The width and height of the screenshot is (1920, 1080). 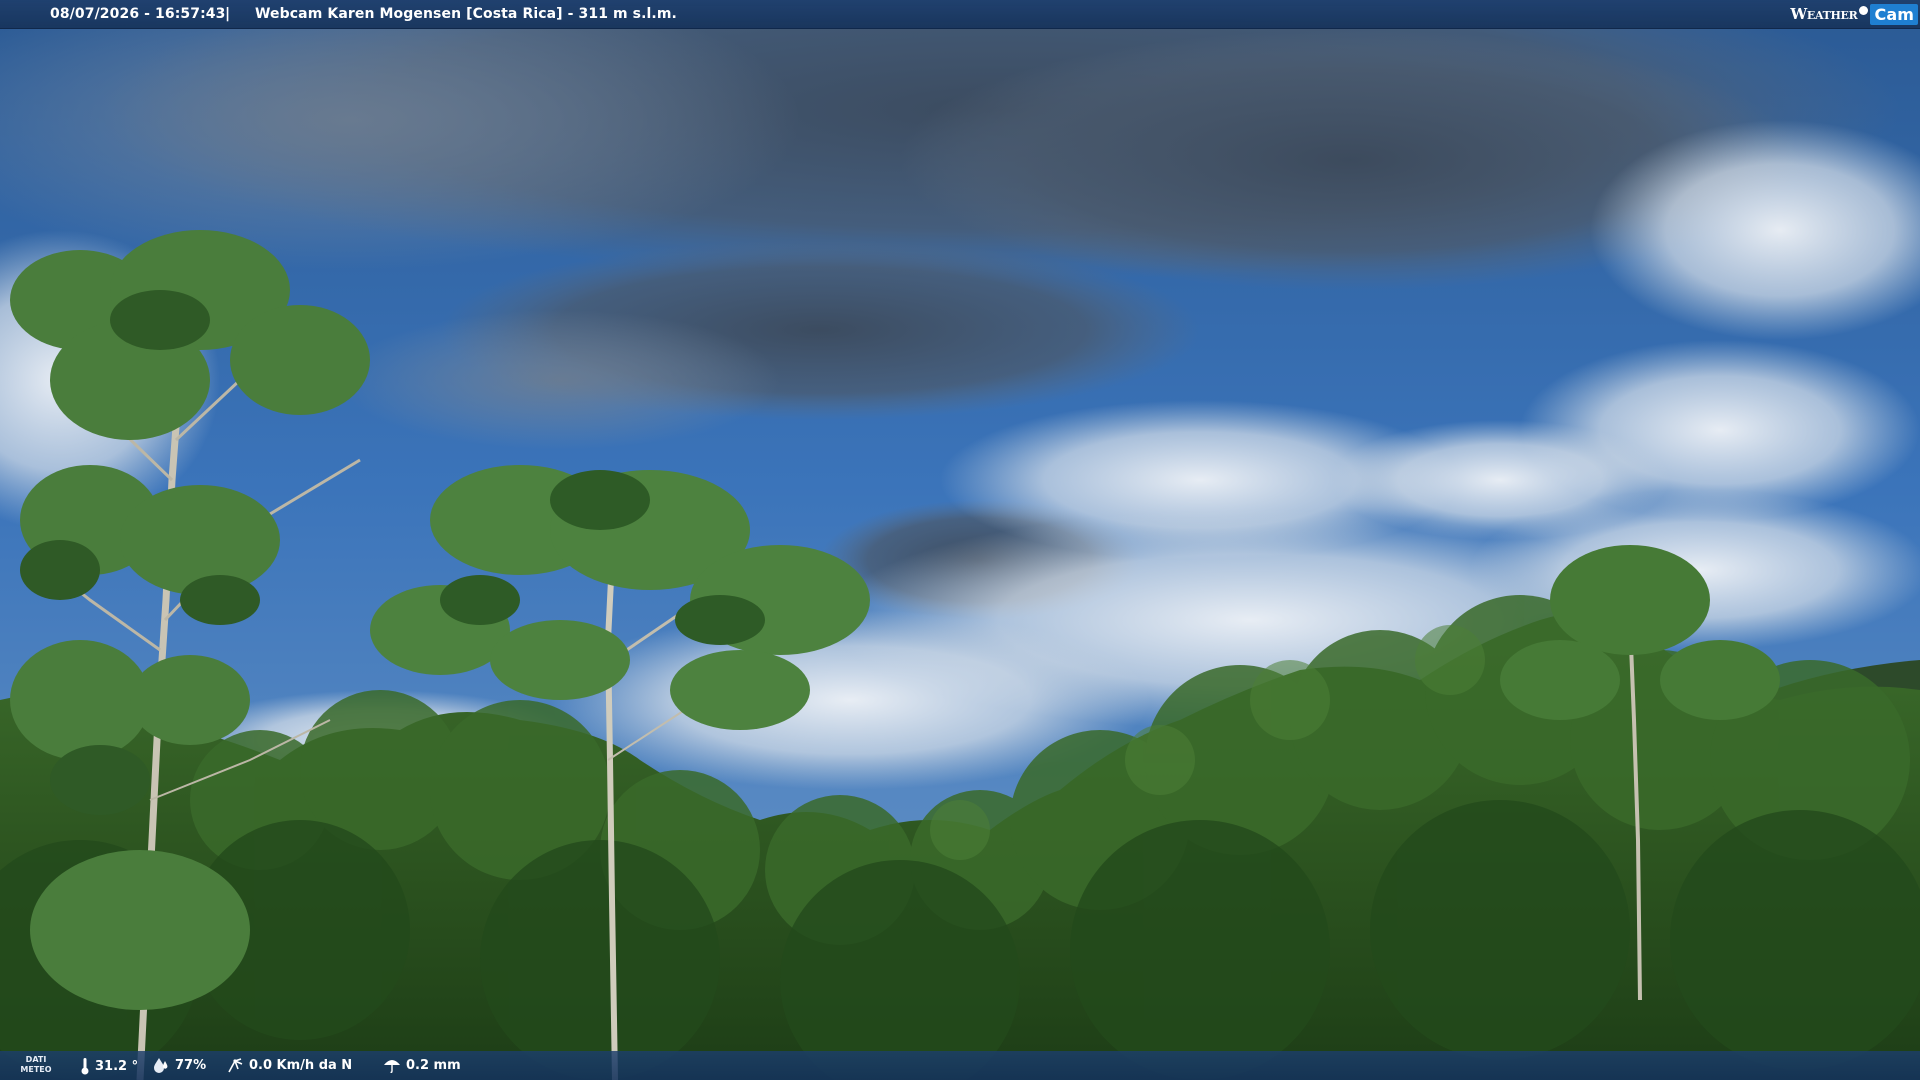 I want to click on temperature-readout: 31.2 °, so click(x=109, y=1066).